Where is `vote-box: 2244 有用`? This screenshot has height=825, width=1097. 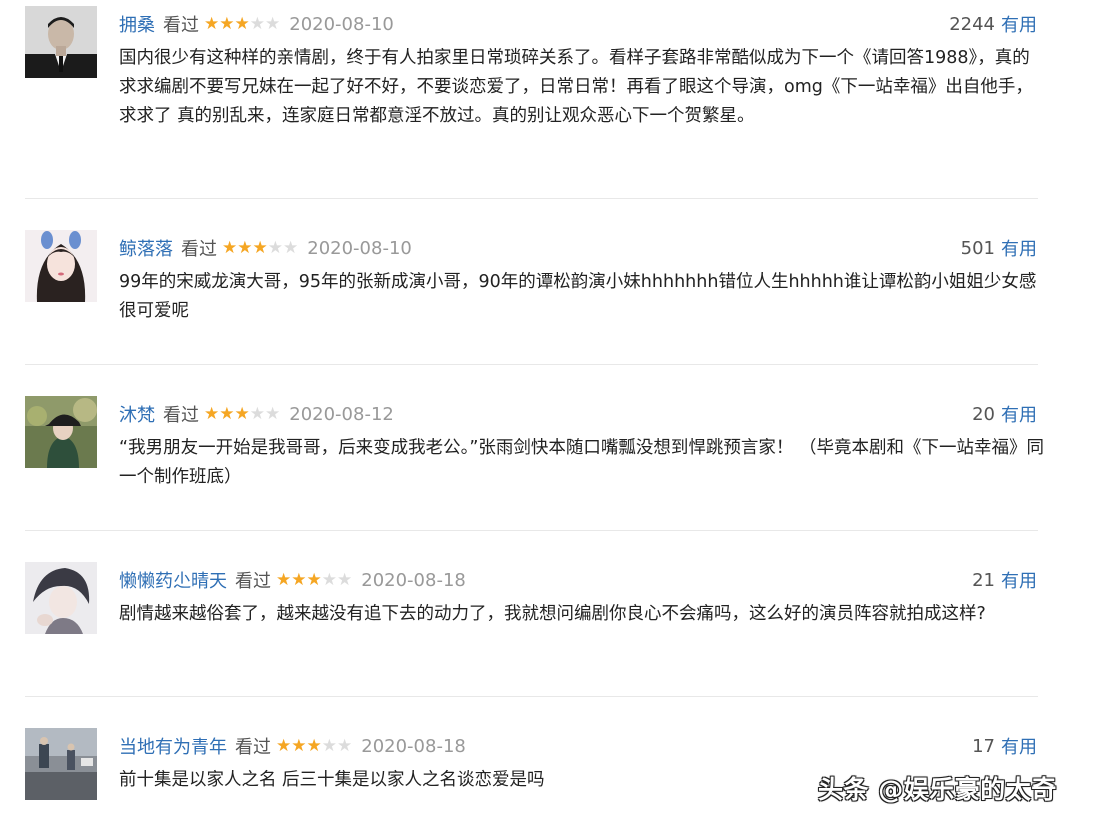
vote-box: 2244 有用 is located at coordinates (993, 24).